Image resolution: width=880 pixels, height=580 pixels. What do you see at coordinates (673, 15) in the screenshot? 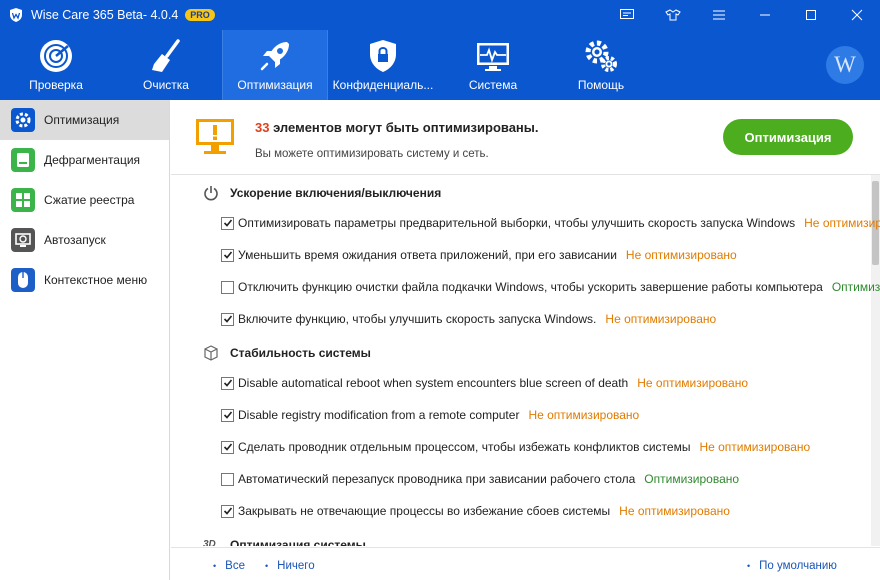
I see `skin-icon` at bounding box center [673, 15].